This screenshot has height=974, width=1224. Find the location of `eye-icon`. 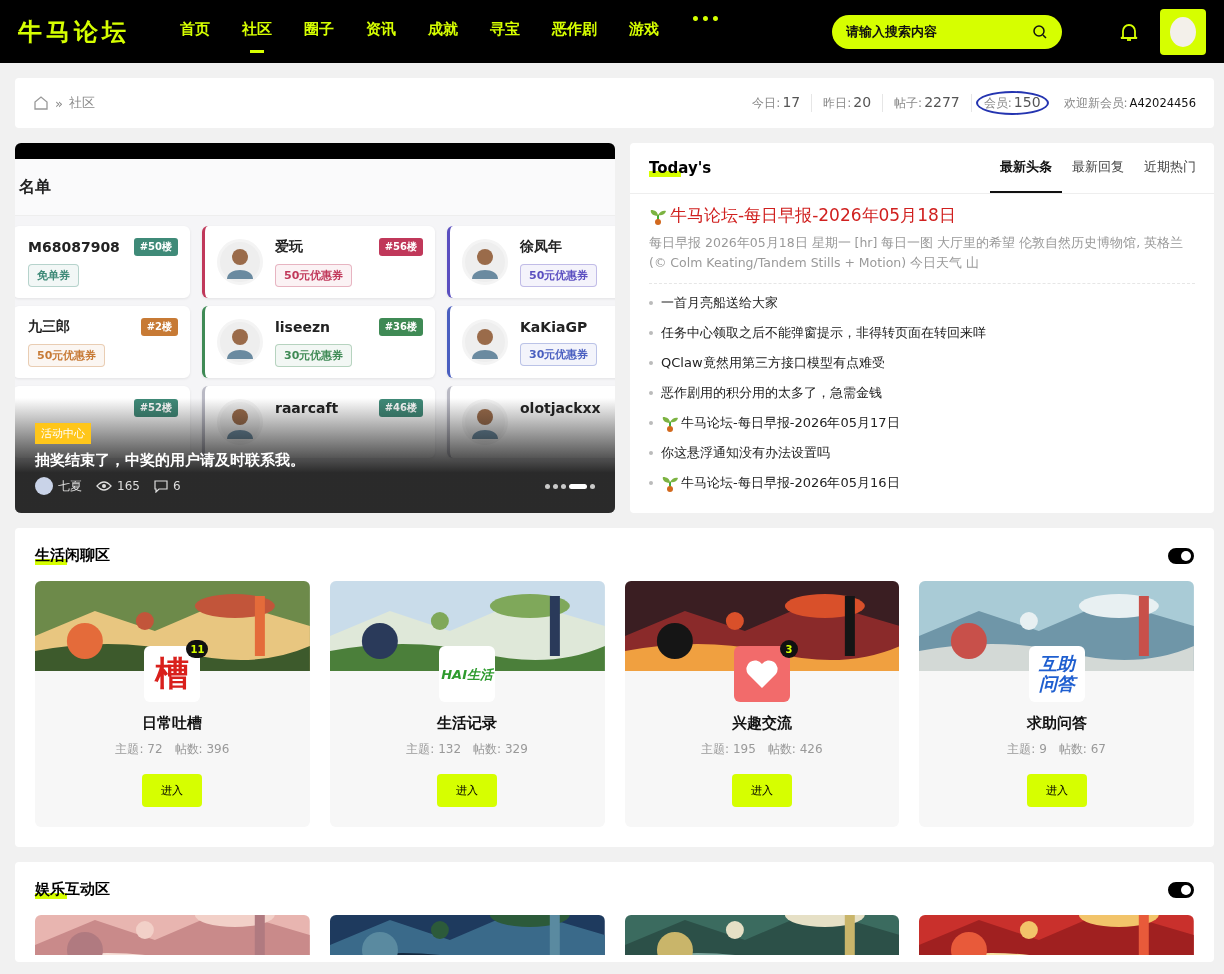

eye-icon is located at coordinates (104, 486).